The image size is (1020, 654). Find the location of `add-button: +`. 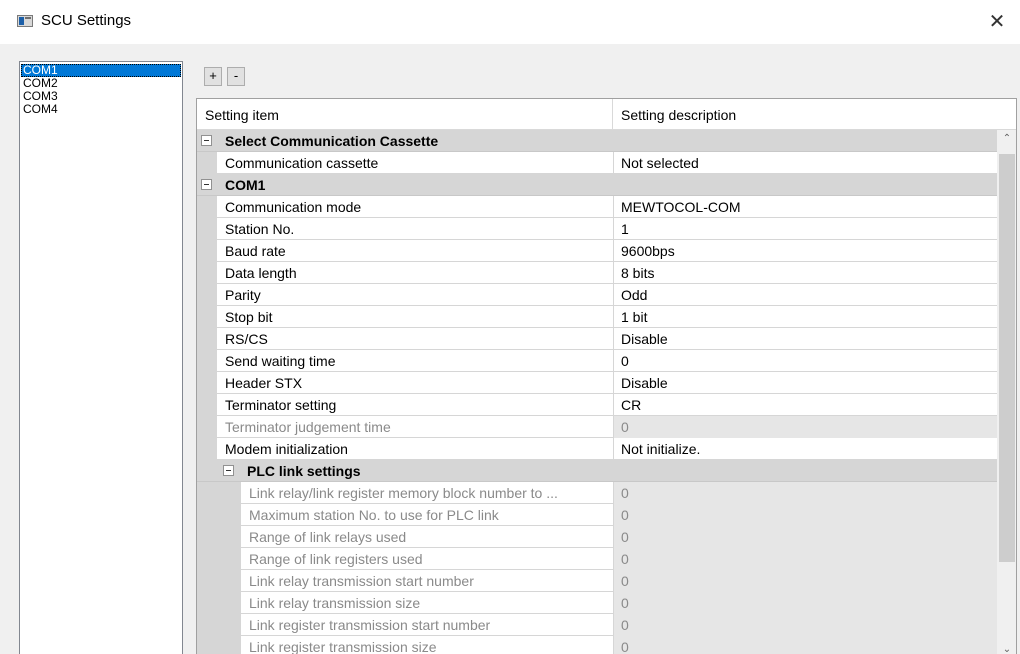

add-button: + is located at coordinates (213, 76).